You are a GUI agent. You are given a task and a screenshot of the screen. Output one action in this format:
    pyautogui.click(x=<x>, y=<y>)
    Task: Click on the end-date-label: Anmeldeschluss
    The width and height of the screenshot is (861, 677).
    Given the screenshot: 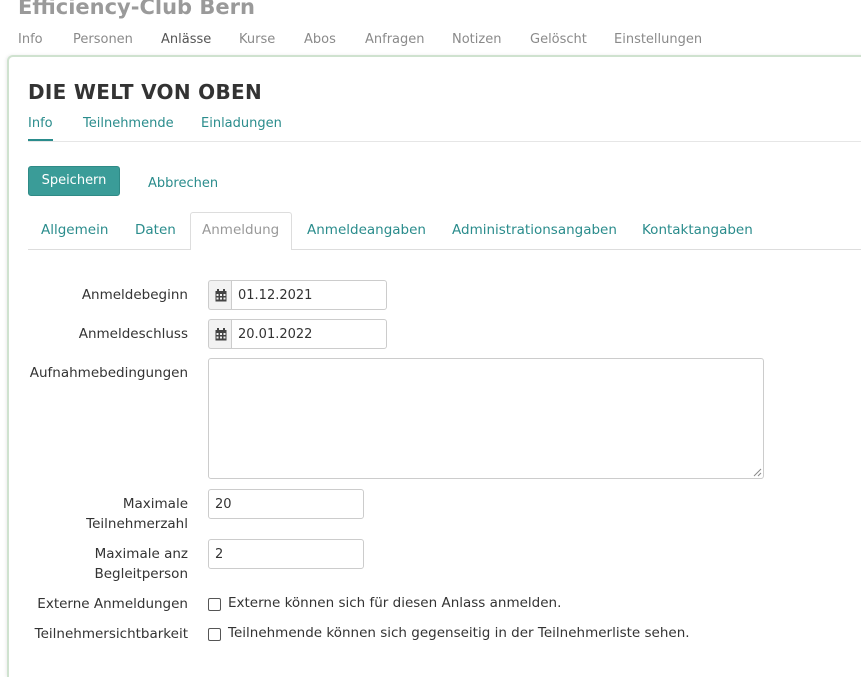 What is the action you would take?
    pyautogui.click(x=133, y=334)
    